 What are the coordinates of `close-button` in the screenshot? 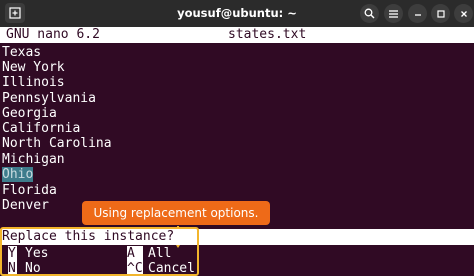 It's located at (463, 13).